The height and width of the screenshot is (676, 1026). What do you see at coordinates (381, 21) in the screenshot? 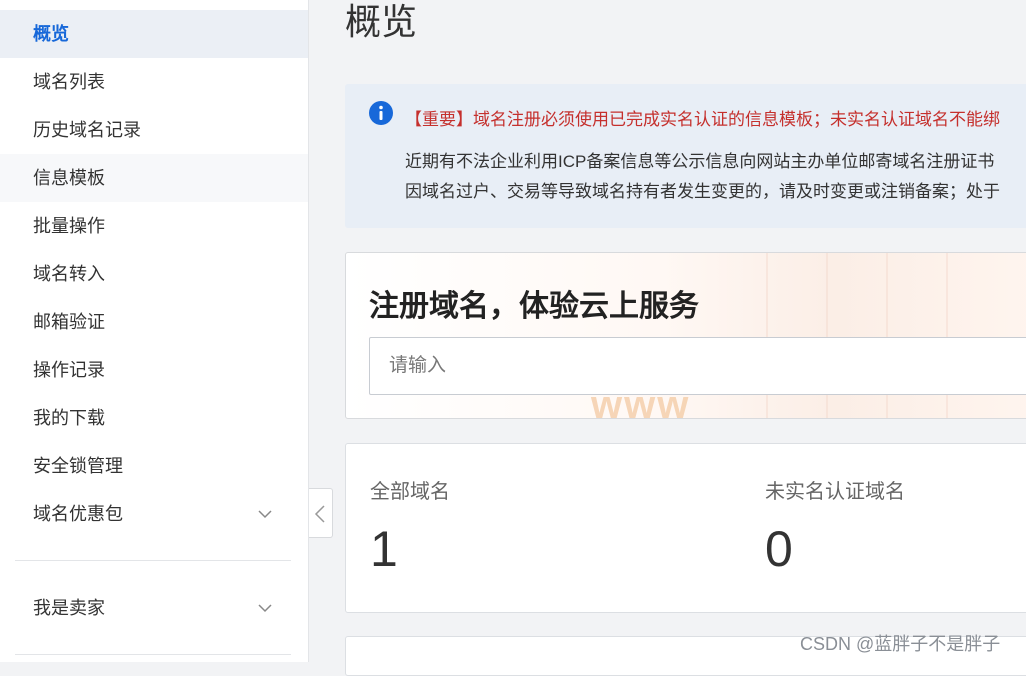
I see `page-title: 概览` at bounding box center [381, 21].